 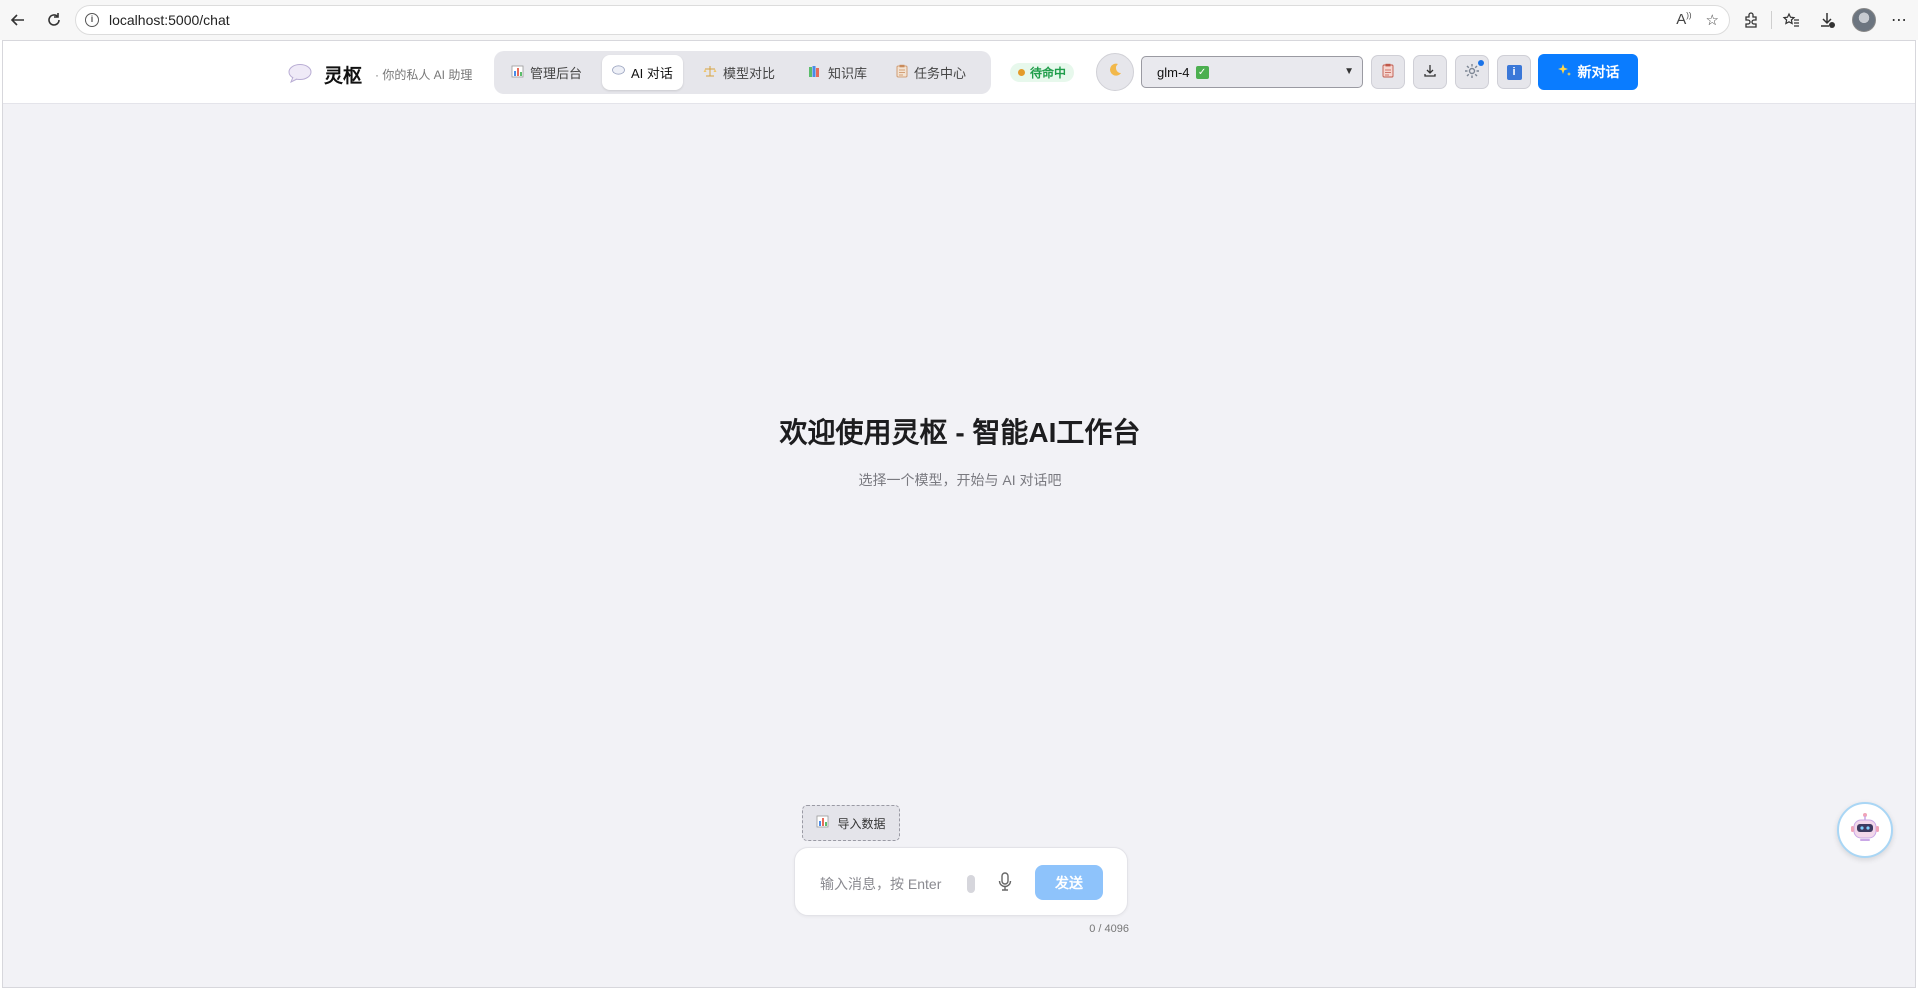 What do you see at coordinates (1048, 73) in the screenshot?
I see `status-text: 待命中` at bounding box center [1048, 73].